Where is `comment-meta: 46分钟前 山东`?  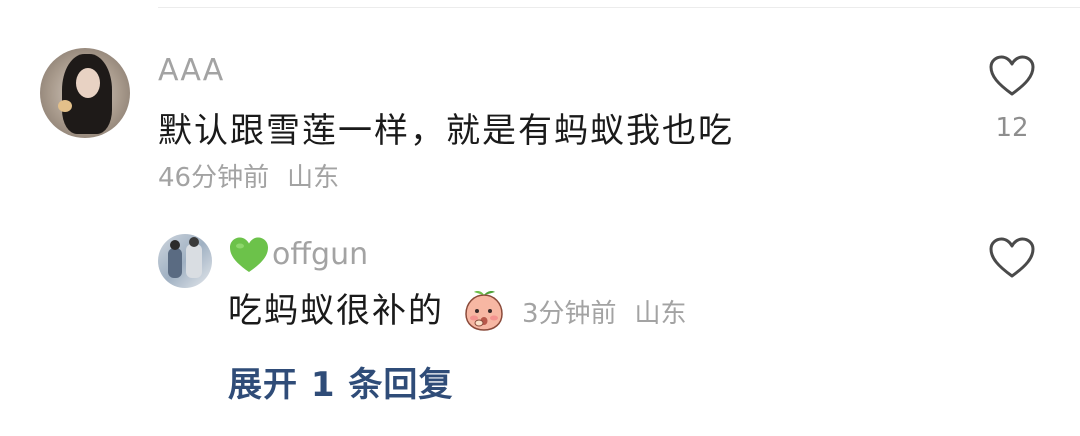
comment-meta: 46分钟前 山东 is located at coordinates (248, 178).